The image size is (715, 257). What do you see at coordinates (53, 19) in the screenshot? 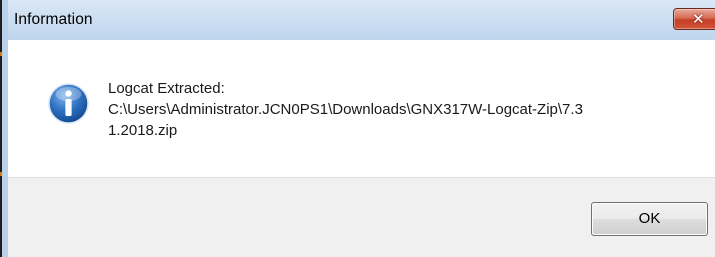
I see `dialog-title: Information` at bounding box center [53, 19].